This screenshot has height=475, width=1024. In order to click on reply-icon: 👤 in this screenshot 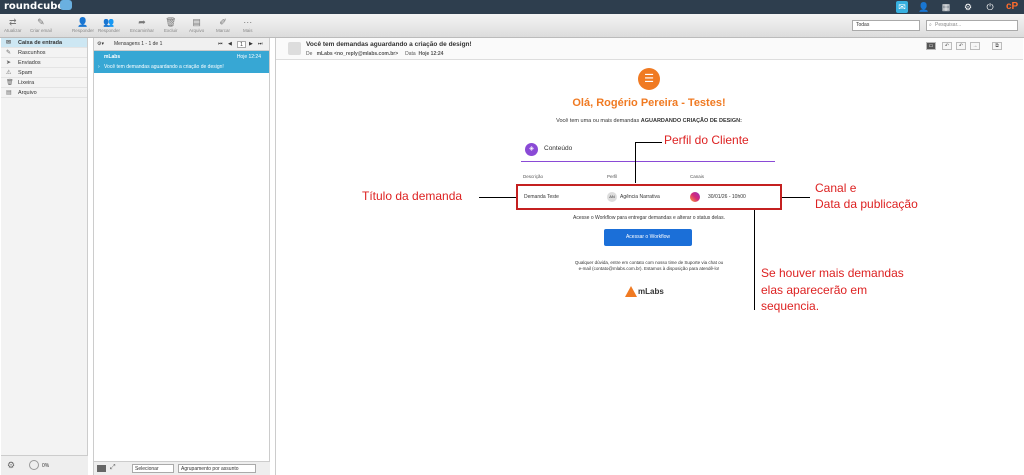, I will do `click(83, 22)`.